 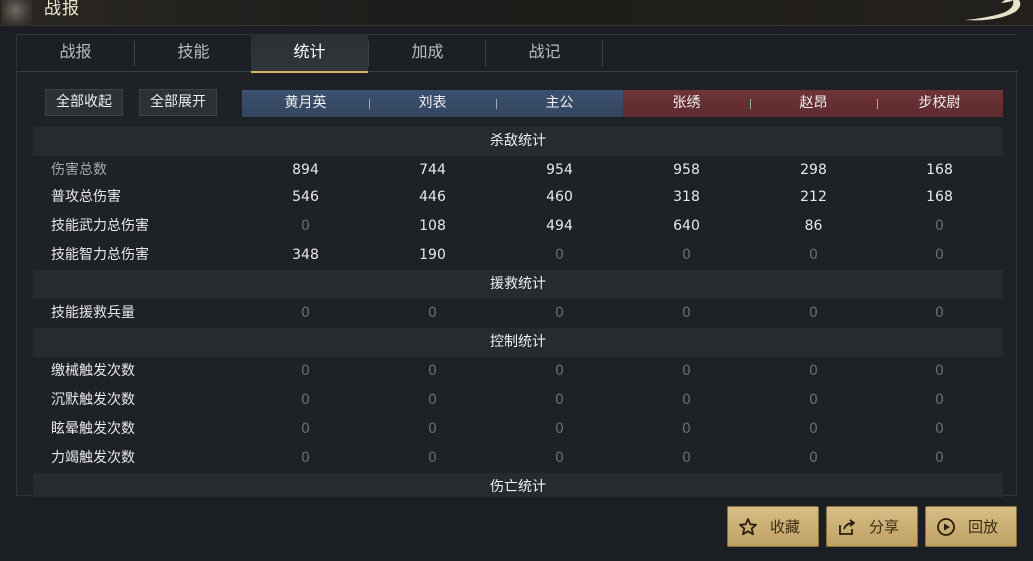 I want to click on team-blue-header: 黄月英 刘表 主公, so click(x=432, y=103).